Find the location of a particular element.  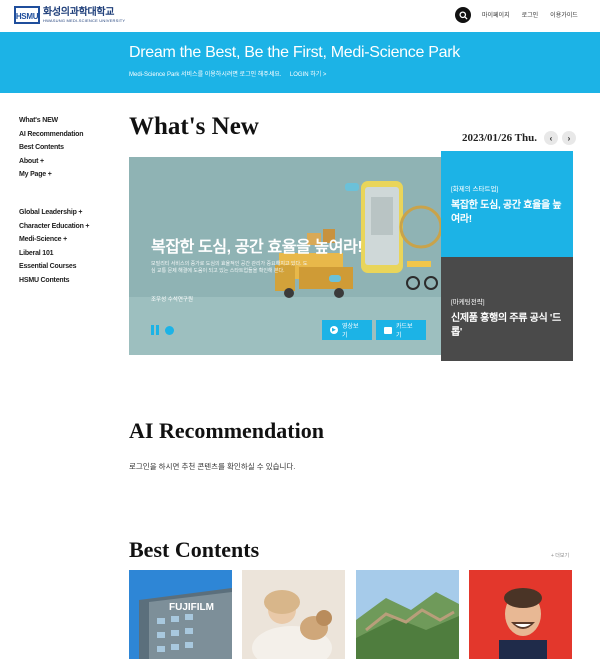

great-wall-image is located at coordinates (407, 614).